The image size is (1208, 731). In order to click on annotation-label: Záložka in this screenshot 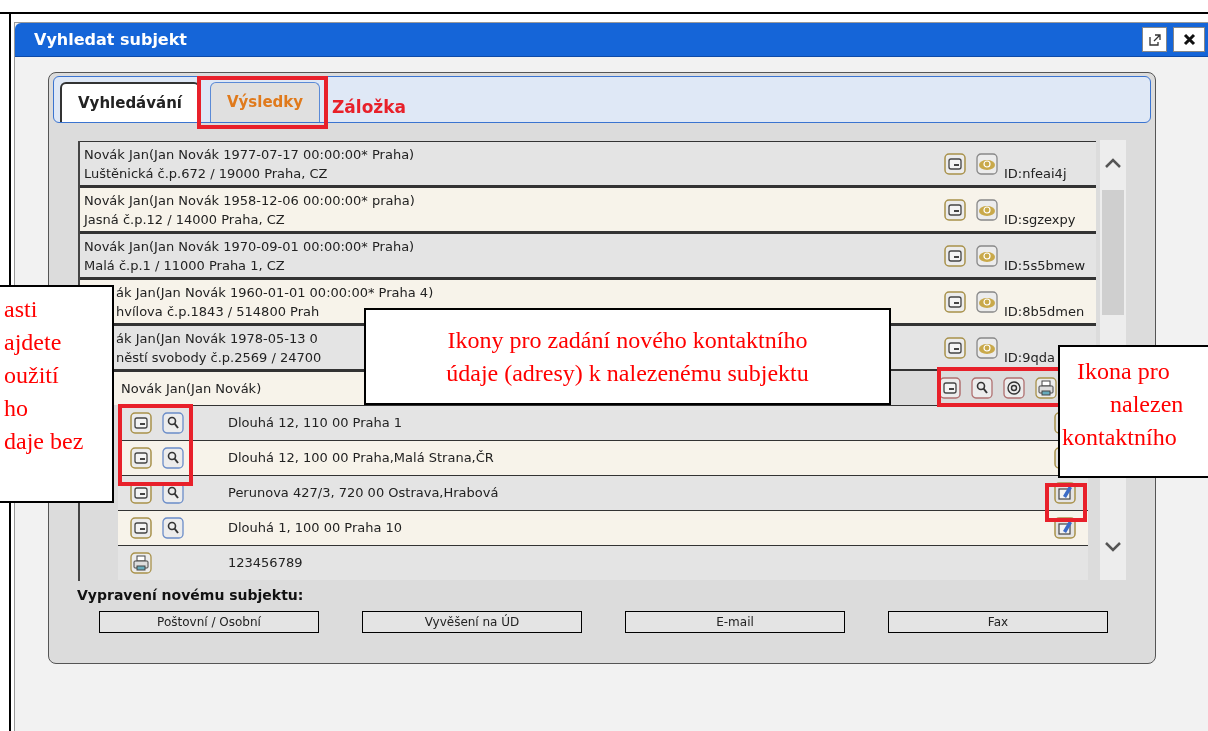, I will do `click(369, 107)`.